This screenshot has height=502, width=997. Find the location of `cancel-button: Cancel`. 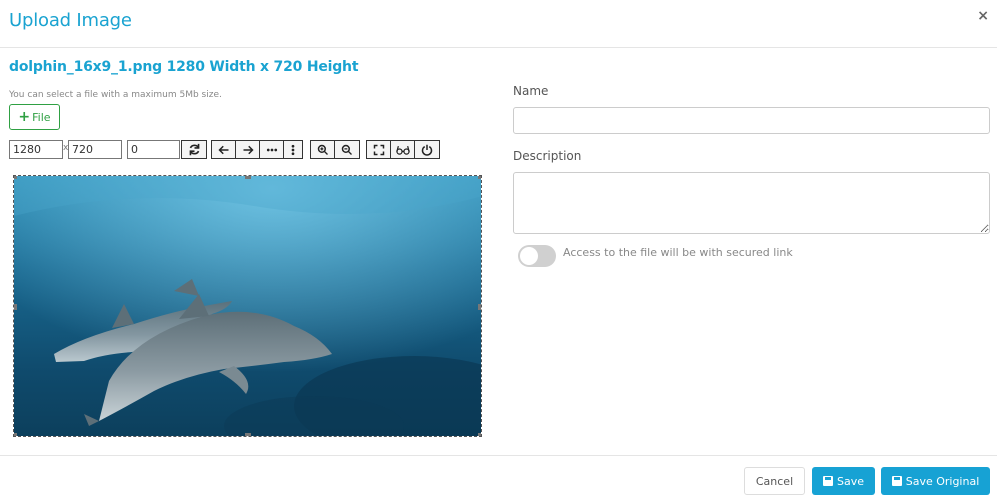

cancel-button: Cancel is located at coordinates (774, 481).